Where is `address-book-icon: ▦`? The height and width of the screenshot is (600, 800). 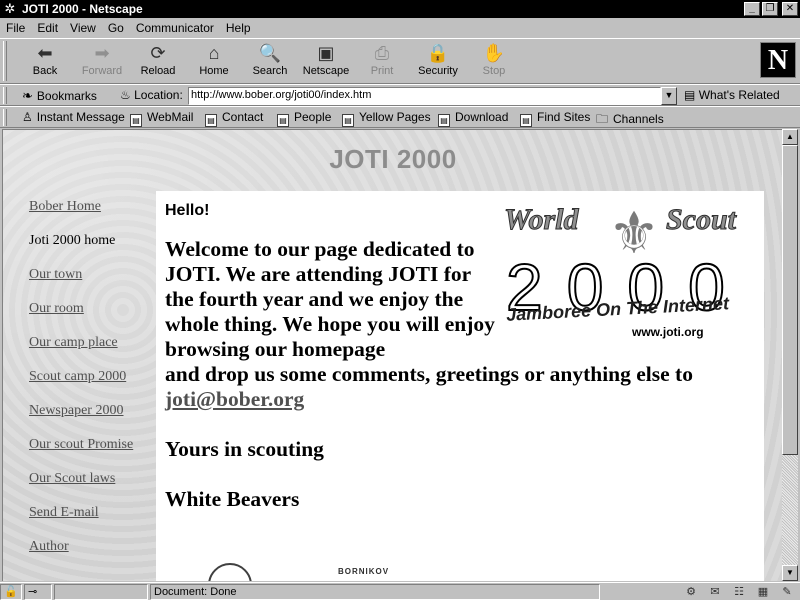
address-book-icon: ▦ is located at coordinates (763, 592).